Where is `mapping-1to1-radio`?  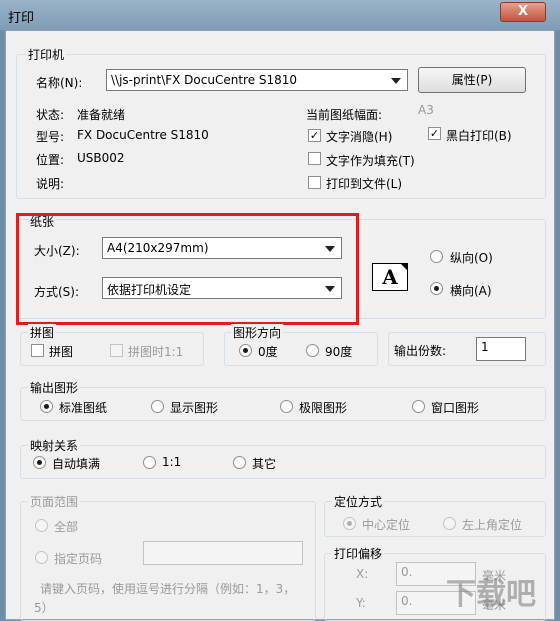 mapping-1to1-radio is located at coordinates (149, 462).